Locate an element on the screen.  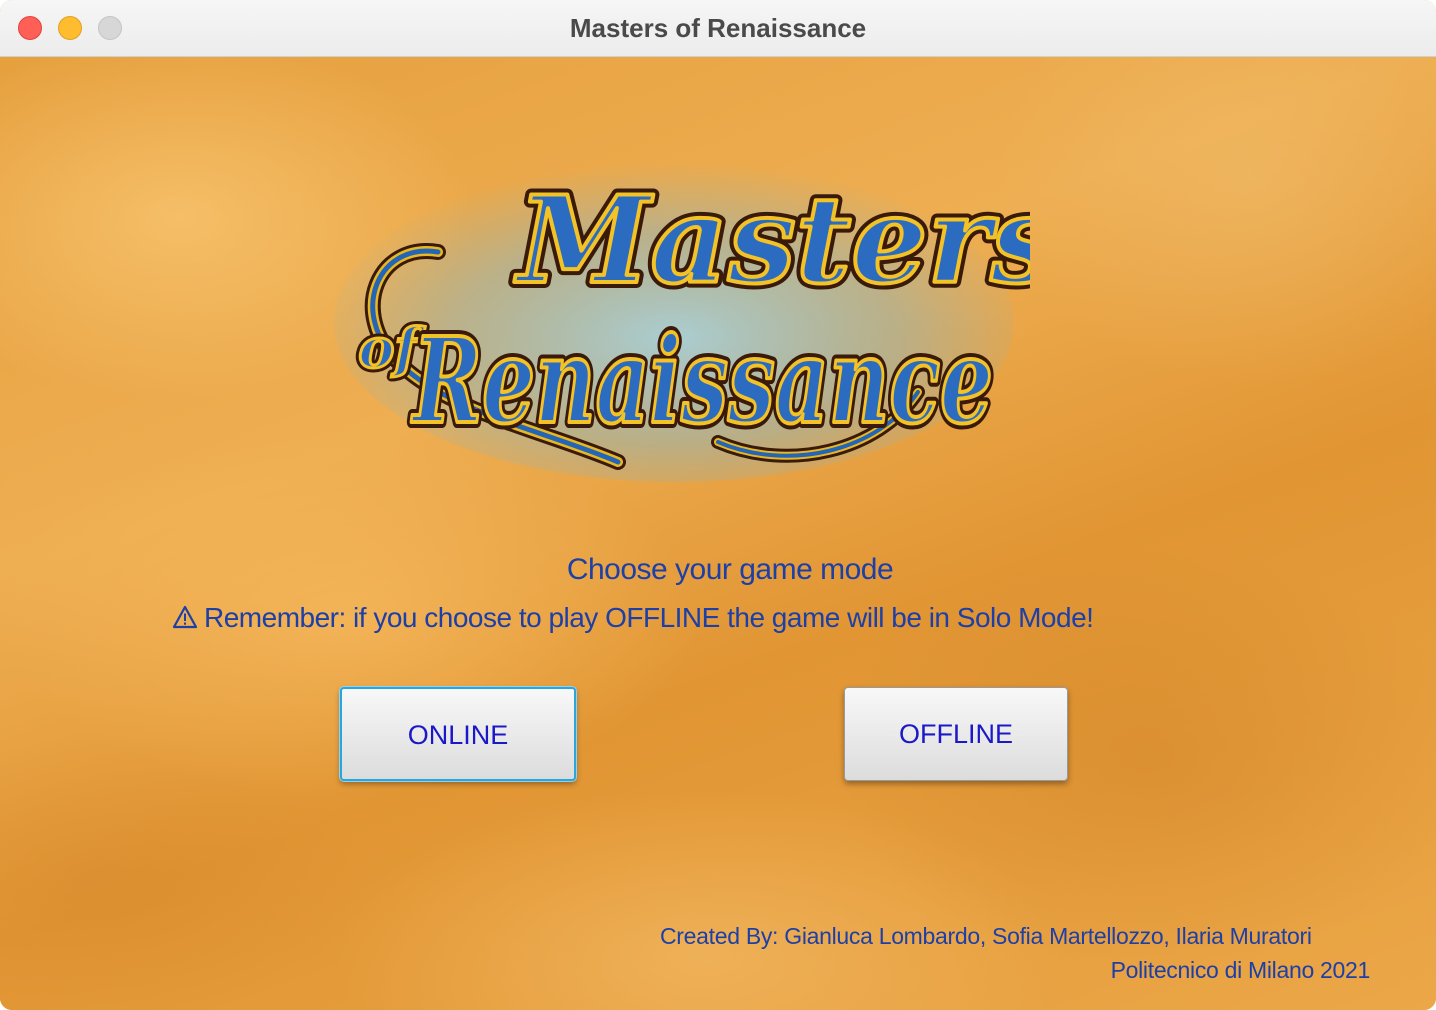
offline-button: OFFLINE is located at coordinates (956, 734).